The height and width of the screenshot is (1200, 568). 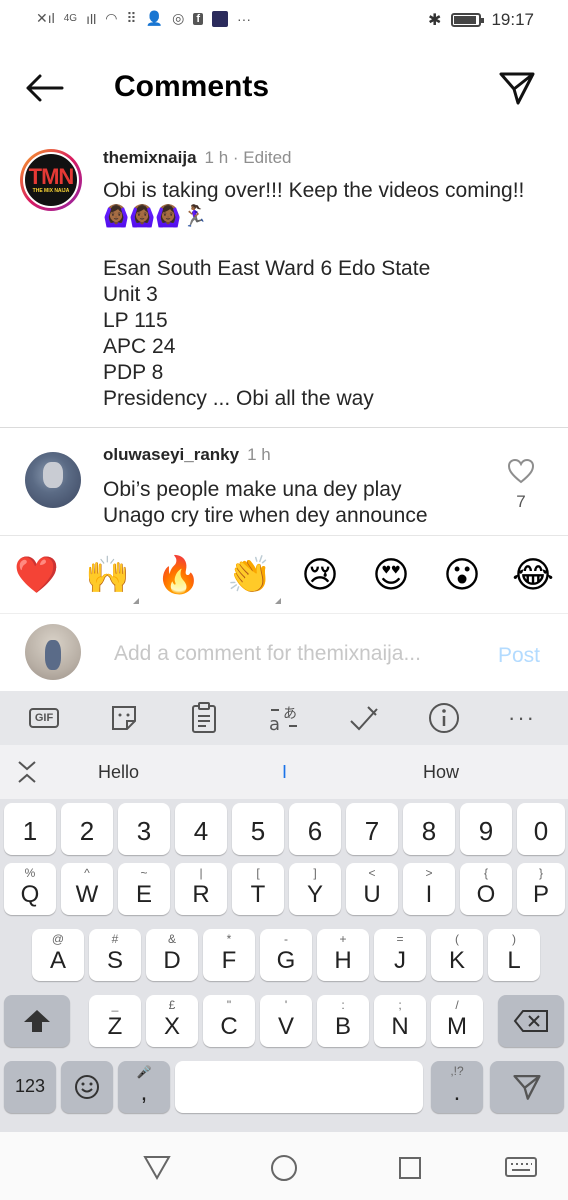 What do you see at coordinates (541, 889) in the screenshot?
I see `key-p: } P` at bounding box center [541, 889].